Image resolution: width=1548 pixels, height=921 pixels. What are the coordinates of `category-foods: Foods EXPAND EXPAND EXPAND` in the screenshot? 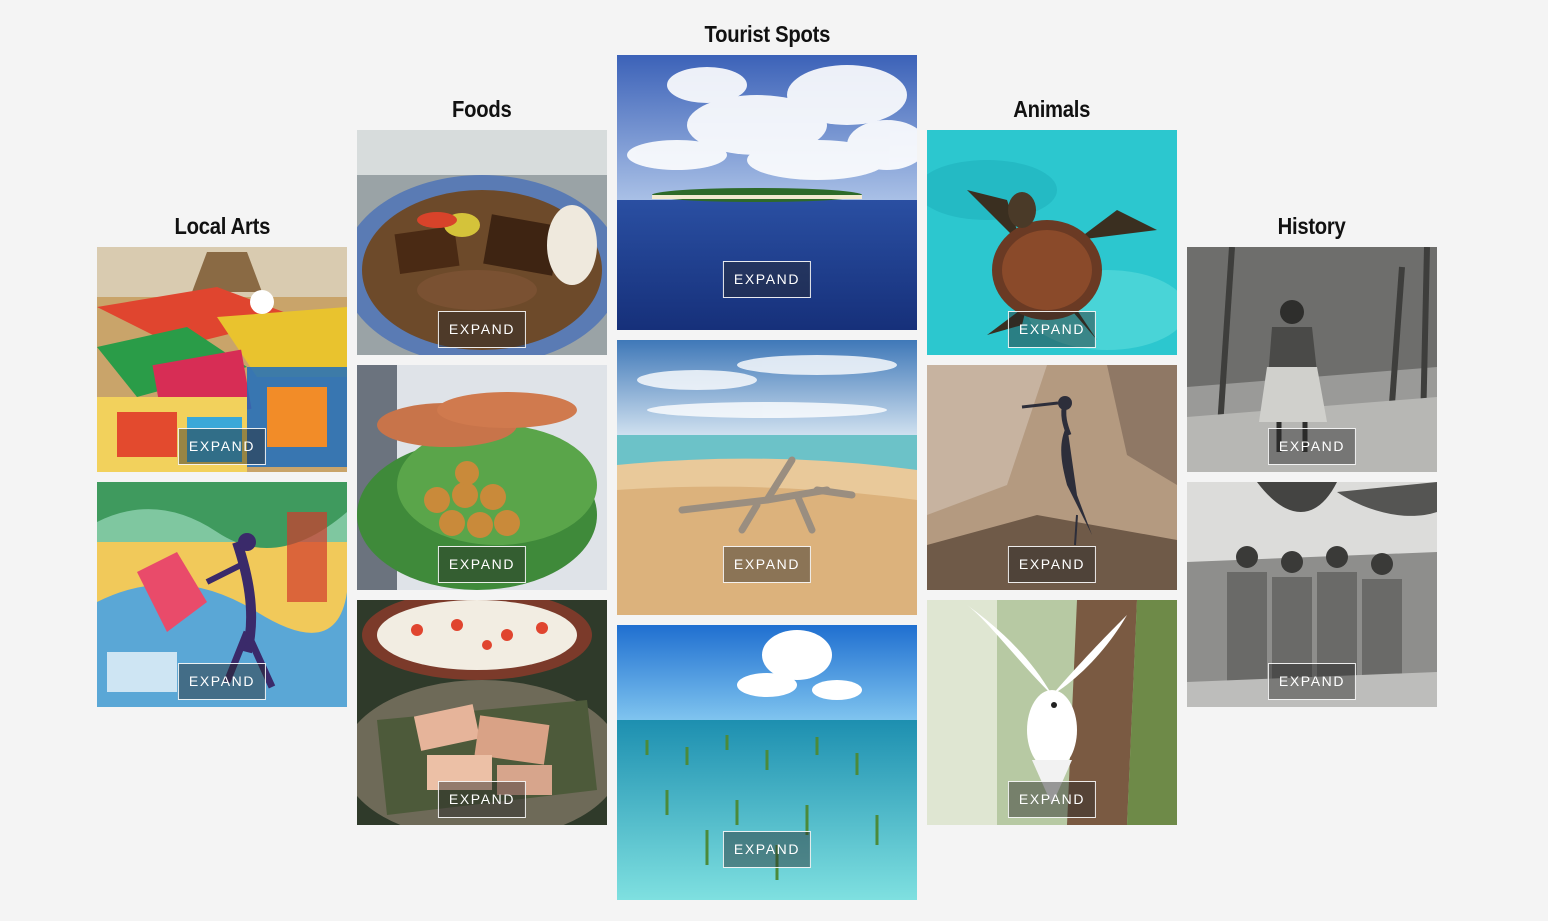 It's located at (482, 460).